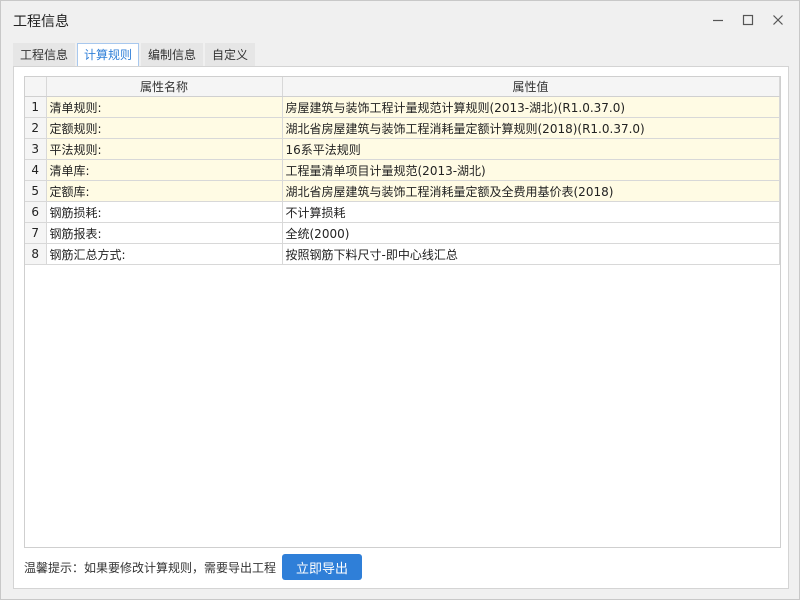  I want to click on table-row: 7 钢筋报表: 全统(2000), so click(402, 233).